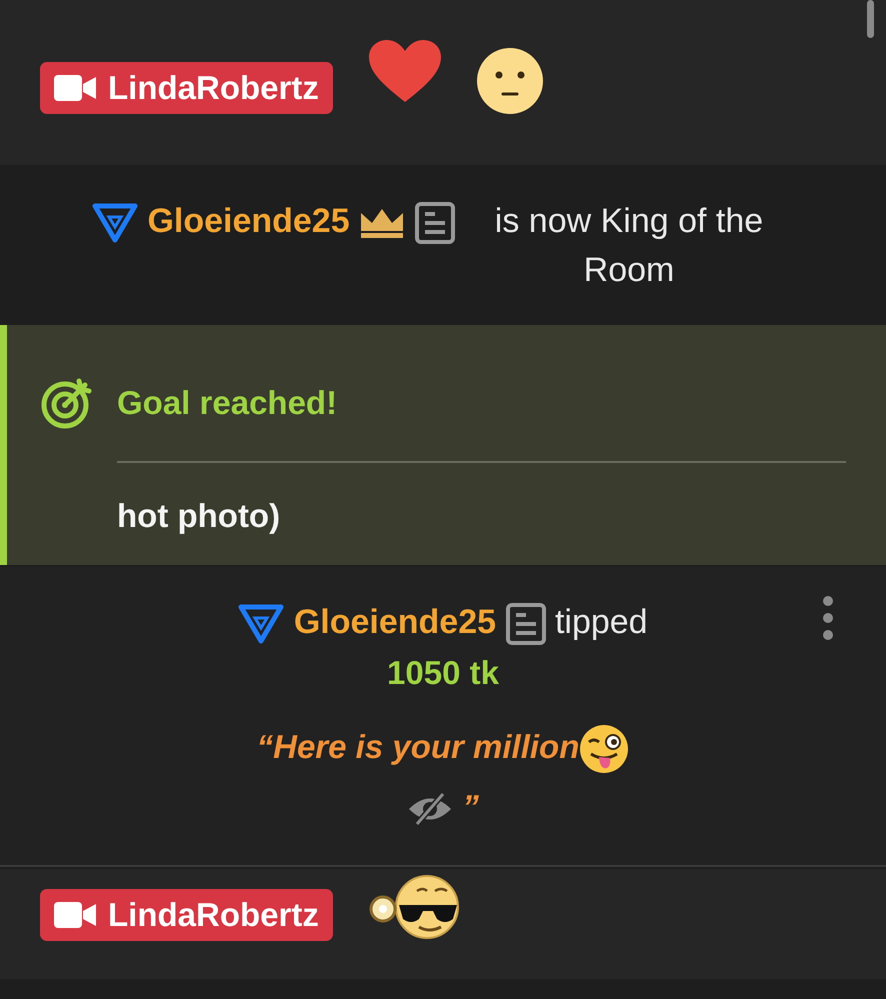  I want to click on goal-description: hot photo), so click(199, 516).